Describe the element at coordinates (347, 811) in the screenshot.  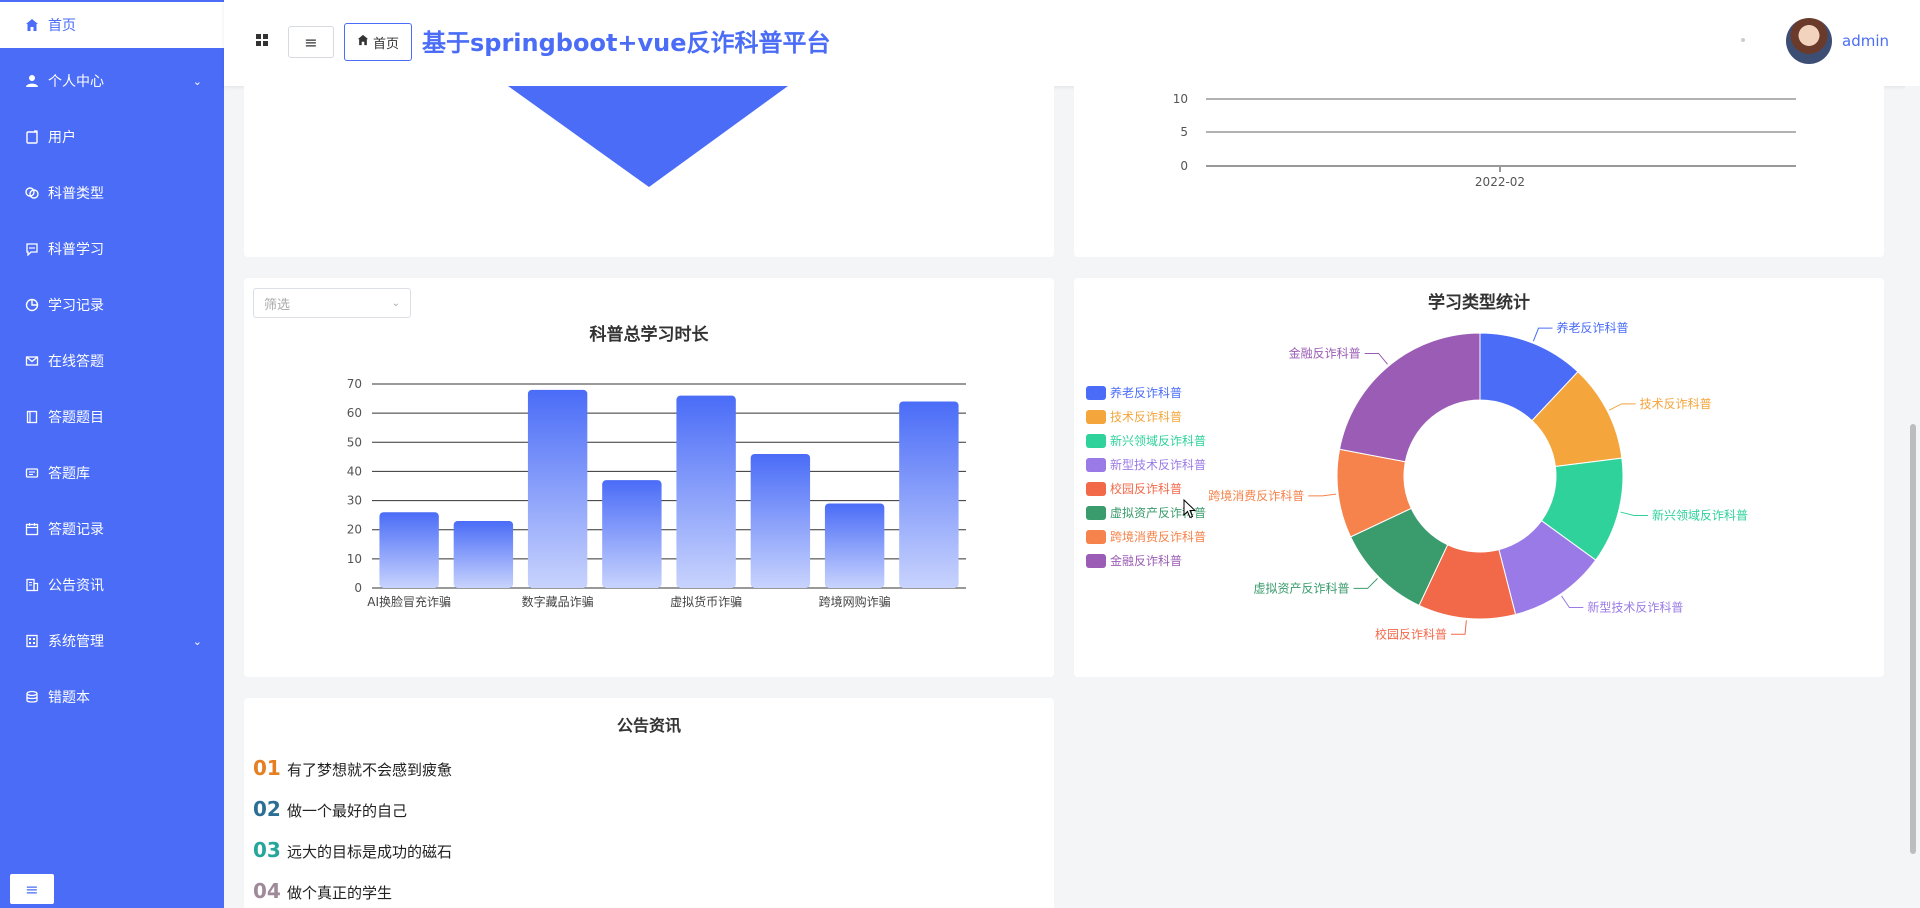
I see `announcement-text: 做一个最好的自己` at that location.